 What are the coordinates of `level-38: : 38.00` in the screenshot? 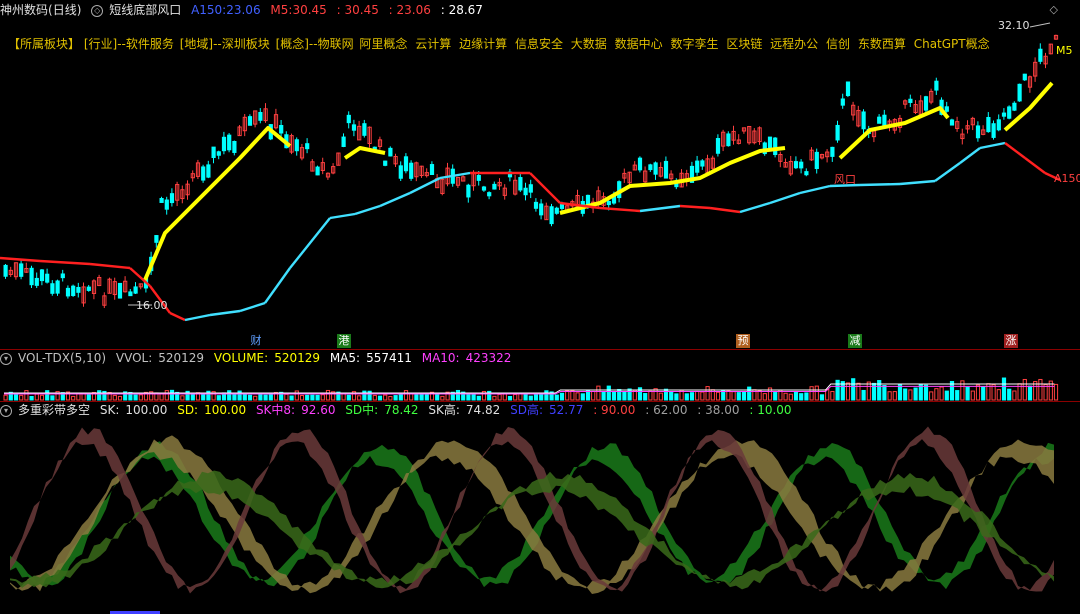 It's located at (718, 410).